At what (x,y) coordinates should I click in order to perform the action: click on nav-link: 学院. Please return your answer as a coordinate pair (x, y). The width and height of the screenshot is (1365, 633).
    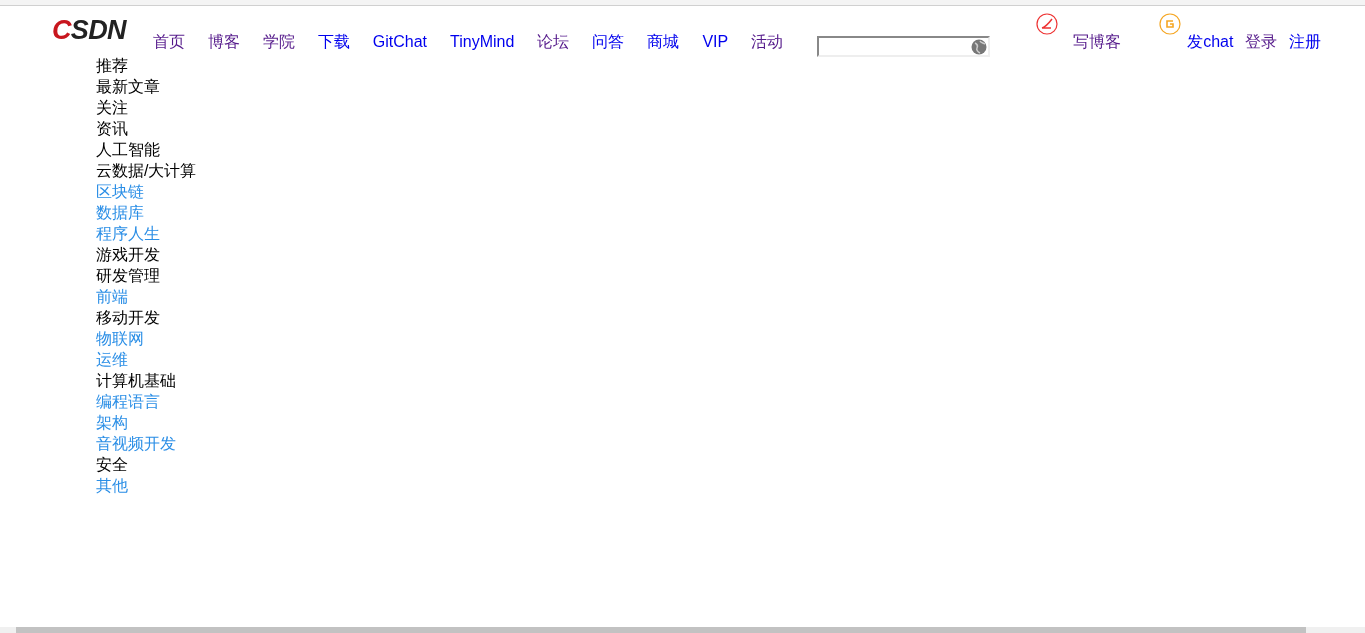
    Looking at the image, I should click on (278, 42).